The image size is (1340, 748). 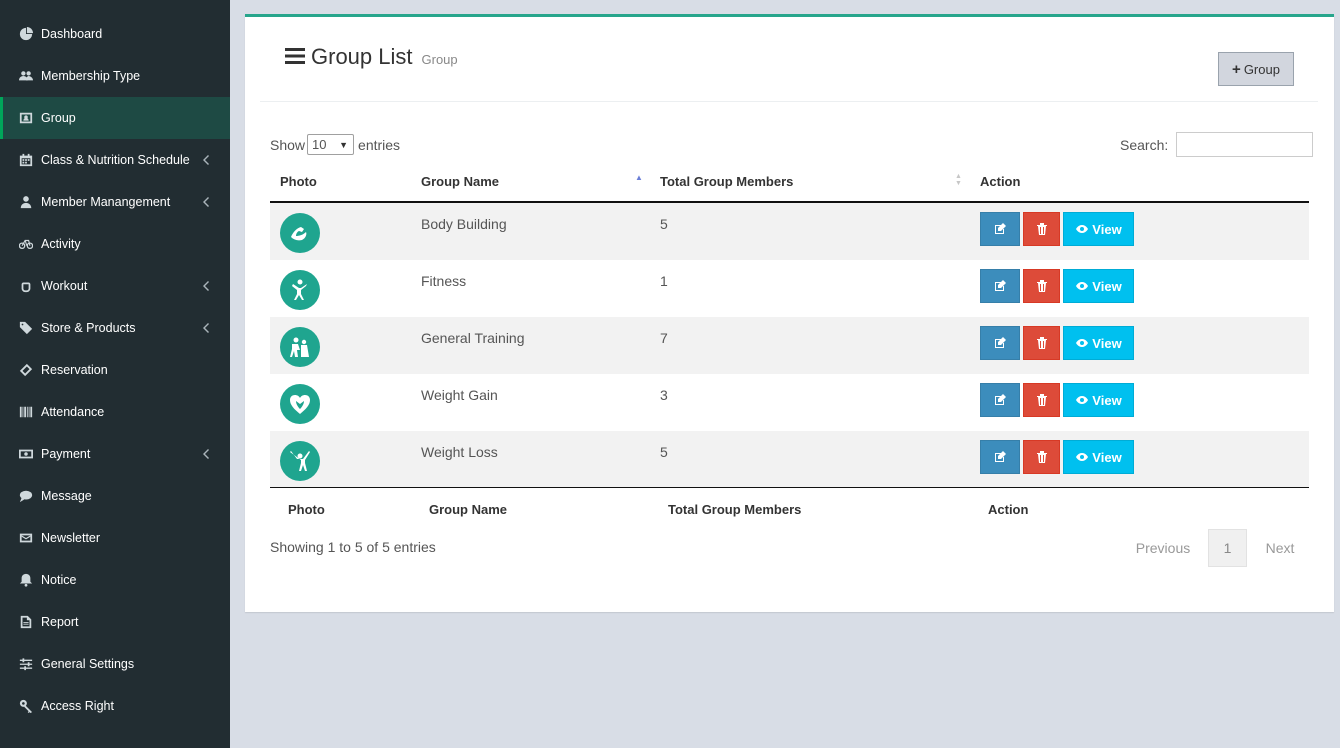 I want to click on file-icon, so click(x=26, y=622).